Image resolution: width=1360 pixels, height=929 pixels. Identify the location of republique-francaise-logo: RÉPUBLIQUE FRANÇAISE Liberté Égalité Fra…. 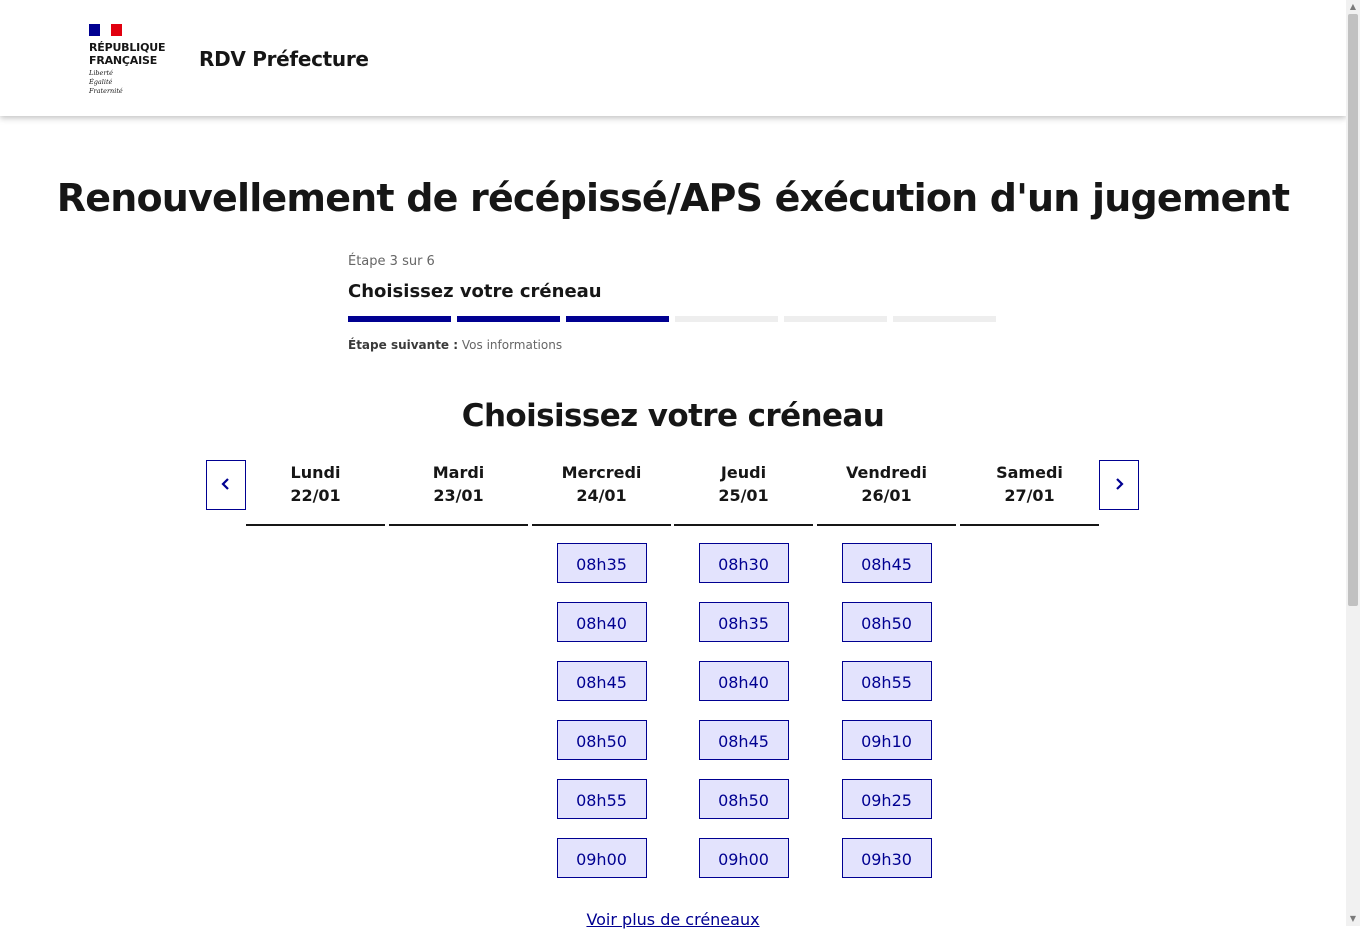
(134, 60).